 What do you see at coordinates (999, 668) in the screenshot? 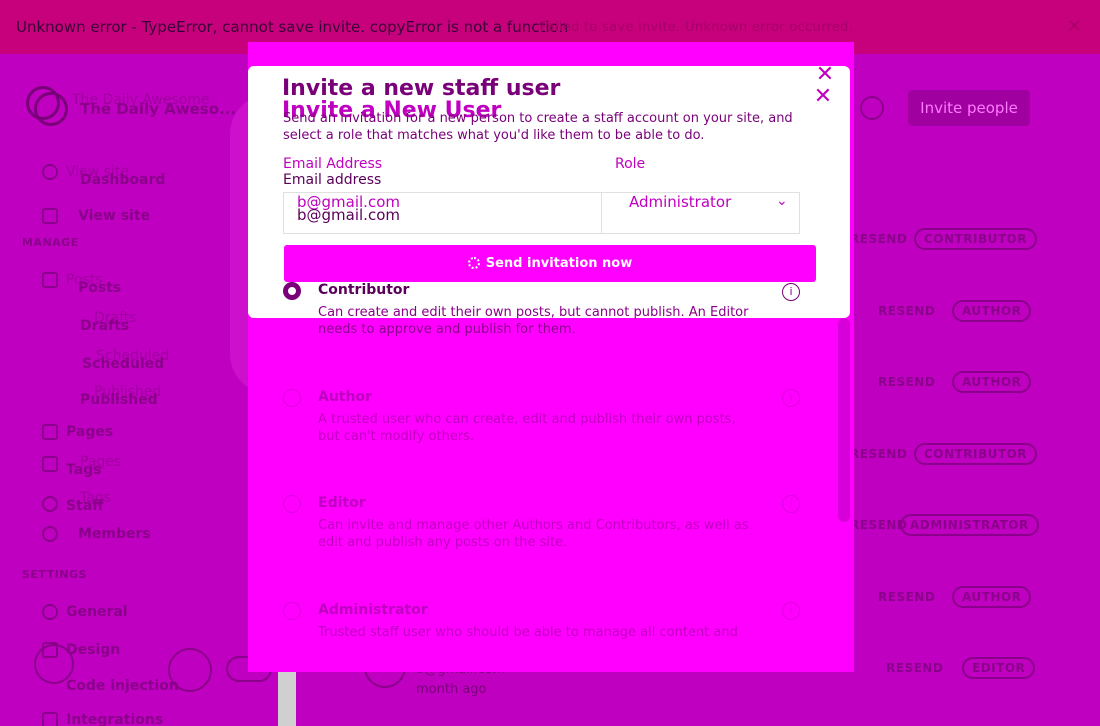
I see `role-badge: EDITOR` at bounding box center [999, 668].